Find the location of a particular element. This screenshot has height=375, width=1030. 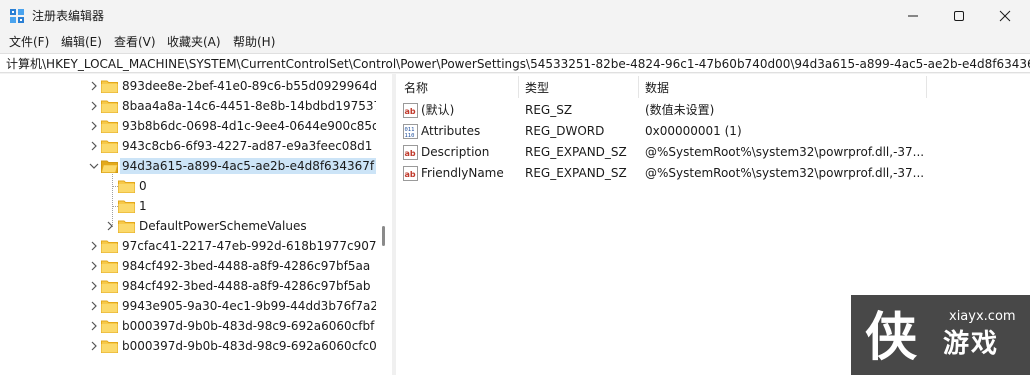

menu-file: 文件(F) is located at coordinates (29, 42).